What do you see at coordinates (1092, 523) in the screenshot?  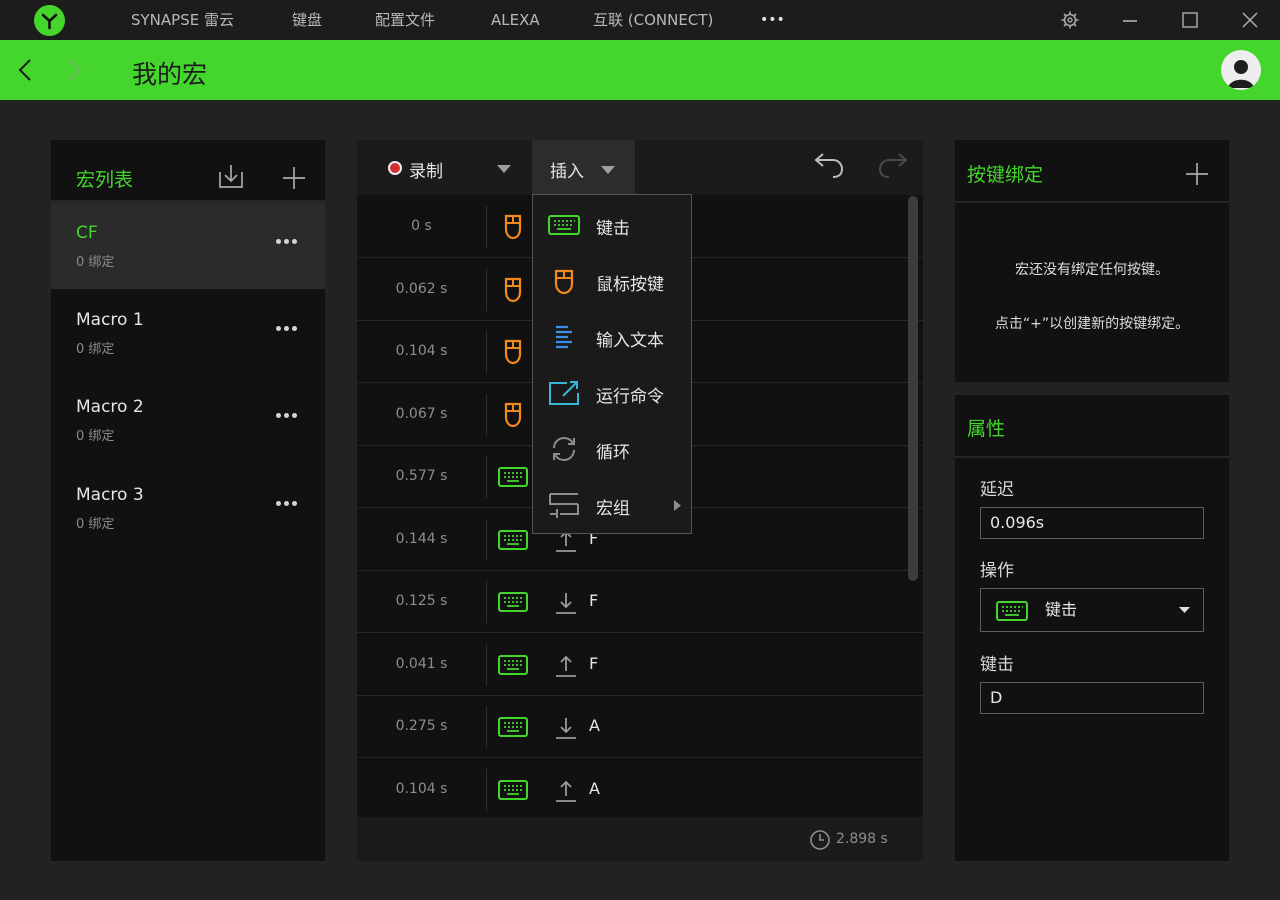 I see `delay-input: 0.096s` at bounding box center [1092, 523].